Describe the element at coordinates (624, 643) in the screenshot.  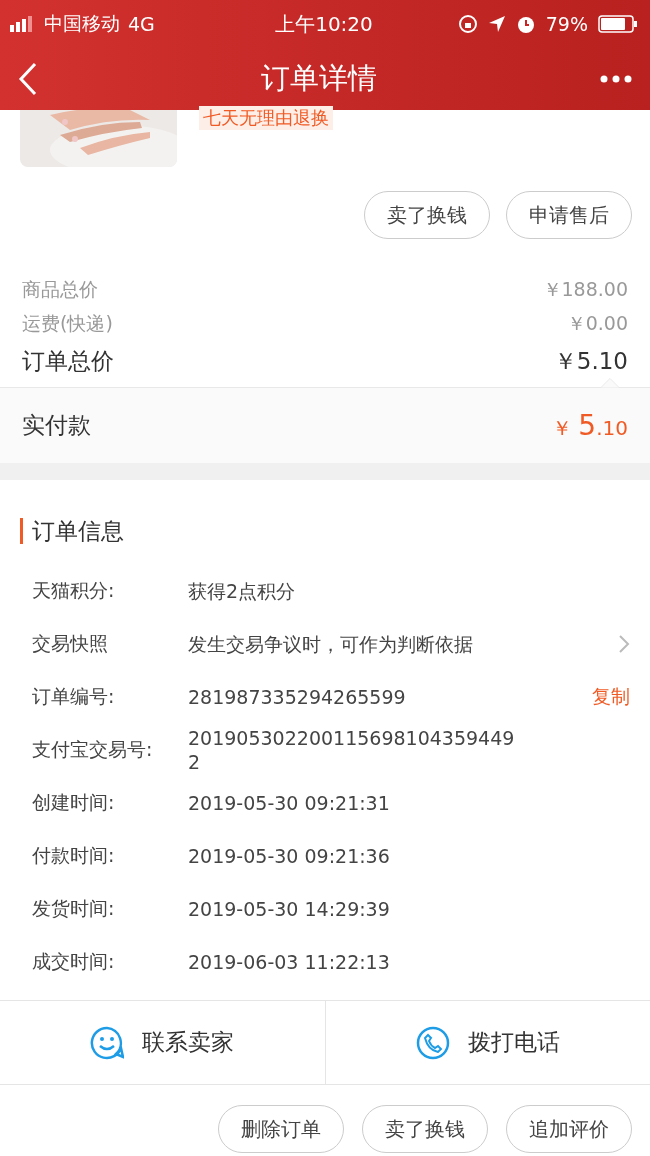
I see `chevron-right-icon` at that location.